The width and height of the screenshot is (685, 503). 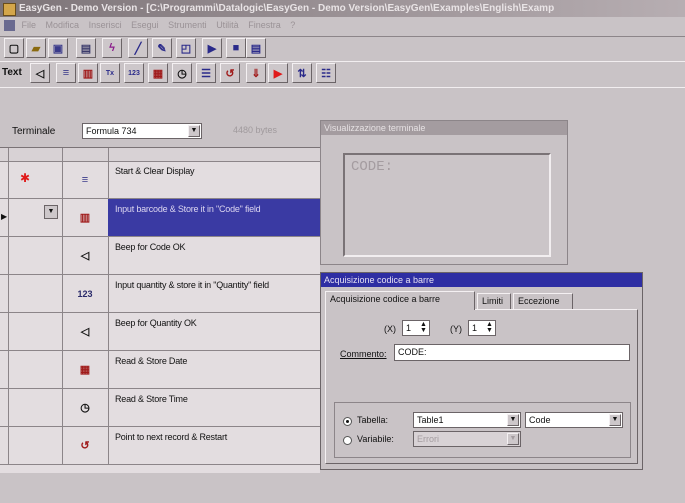 I want to click on sort-icon: ⇅, so click(x=302, y=73).